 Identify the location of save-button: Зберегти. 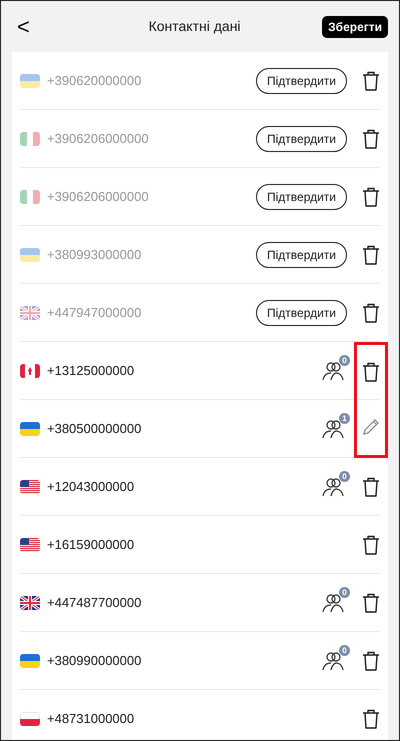
(355, 27).